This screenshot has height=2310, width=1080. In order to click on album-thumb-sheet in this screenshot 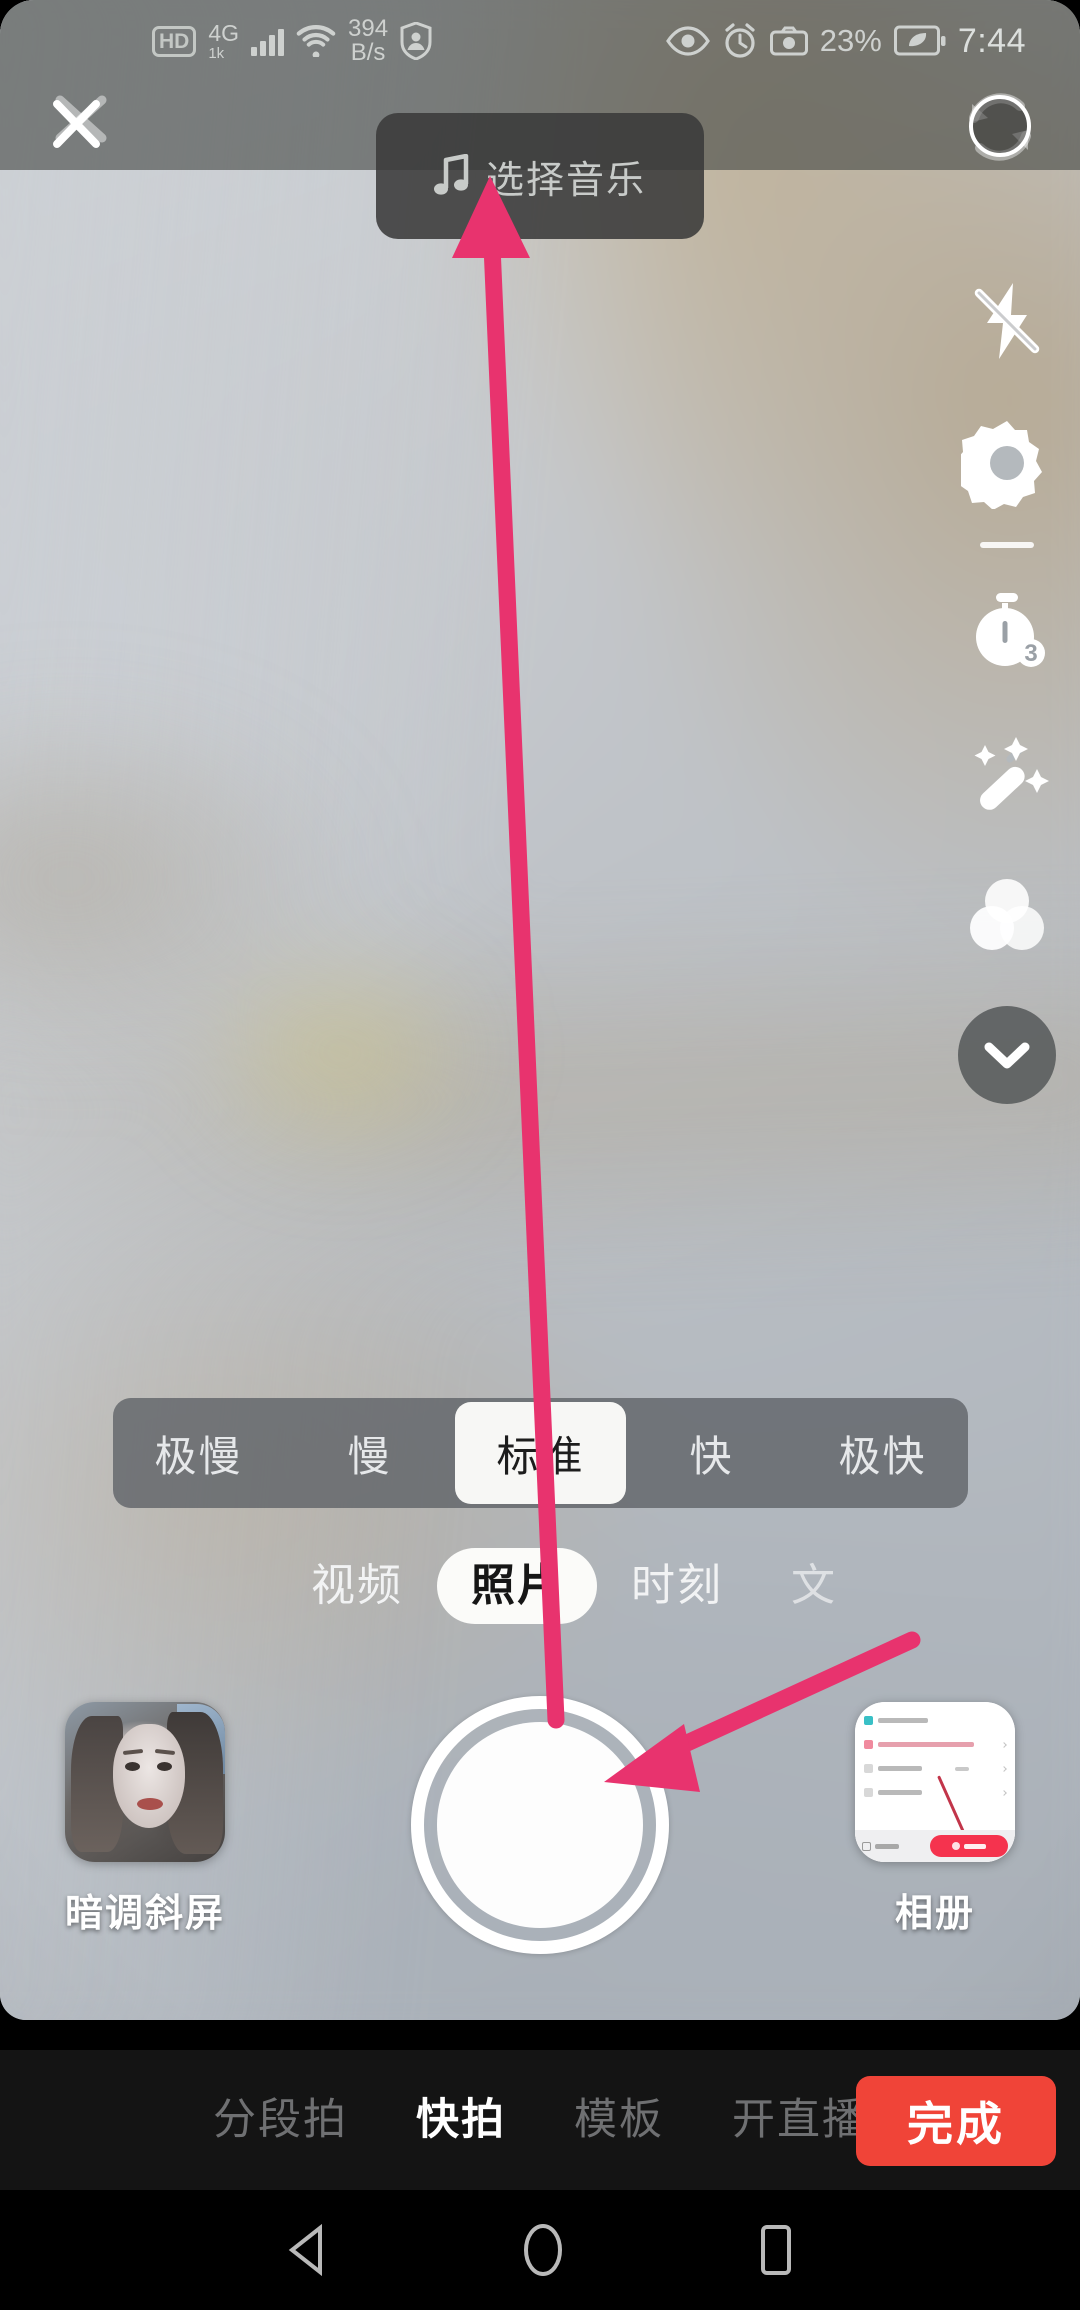, I will do `click(935, 1782)`.